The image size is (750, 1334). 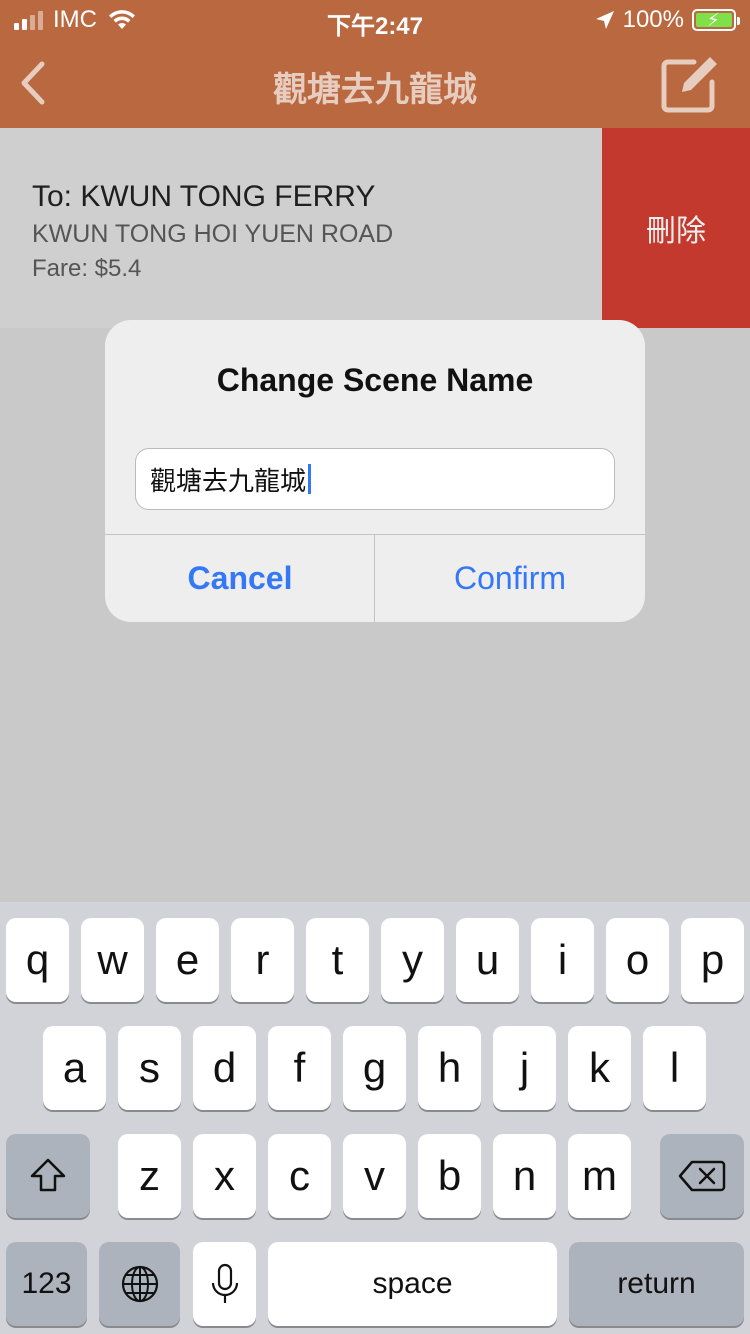 What do you see at coordinates (213, 234) in the screenshot?
I see `stop-name-label: KWUN TONG HOI YUEN ROAD` at bounding box center [213, 234].